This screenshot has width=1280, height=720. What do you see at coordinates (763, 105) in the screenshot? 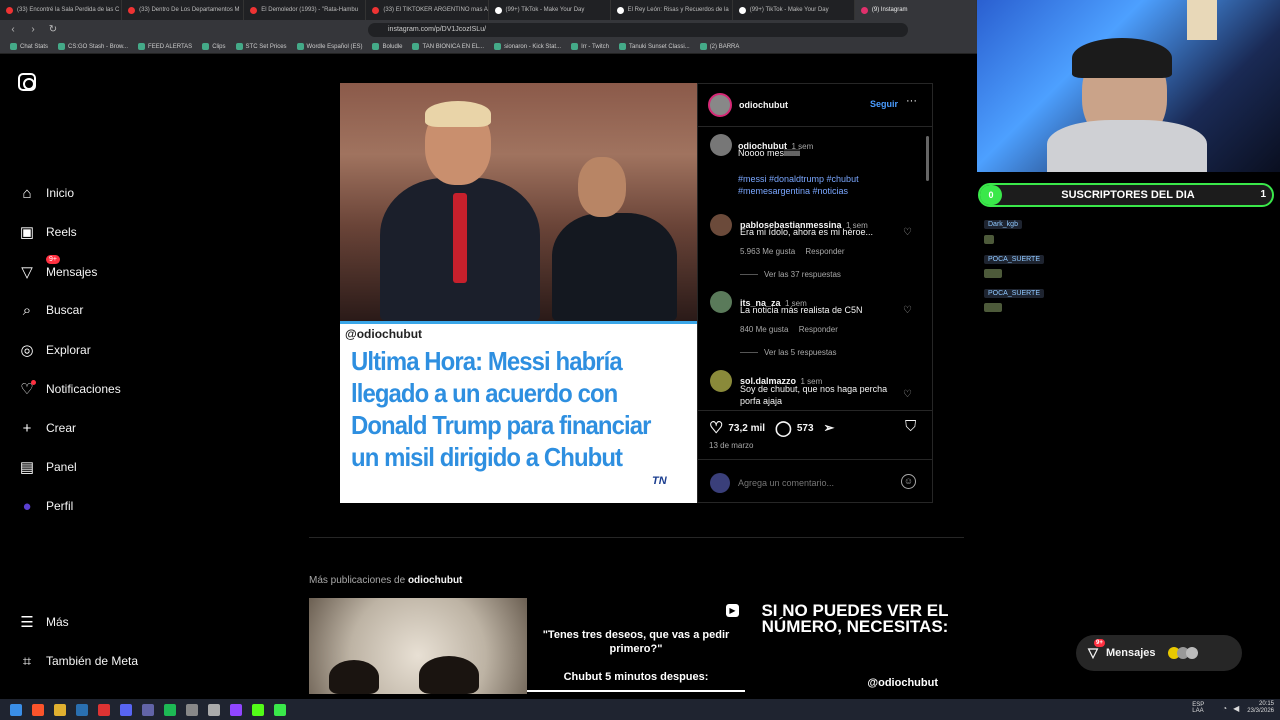
I see `author-name: odiochubut` at bounding box center [763, 105].